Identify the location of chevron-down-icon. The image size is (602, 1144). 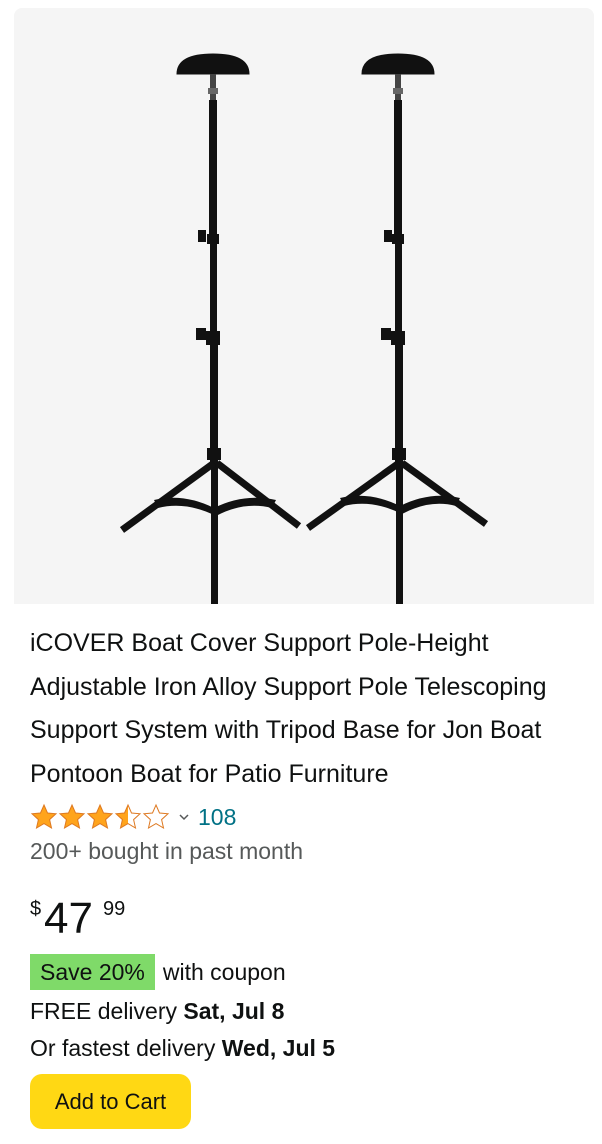
(184, 817).